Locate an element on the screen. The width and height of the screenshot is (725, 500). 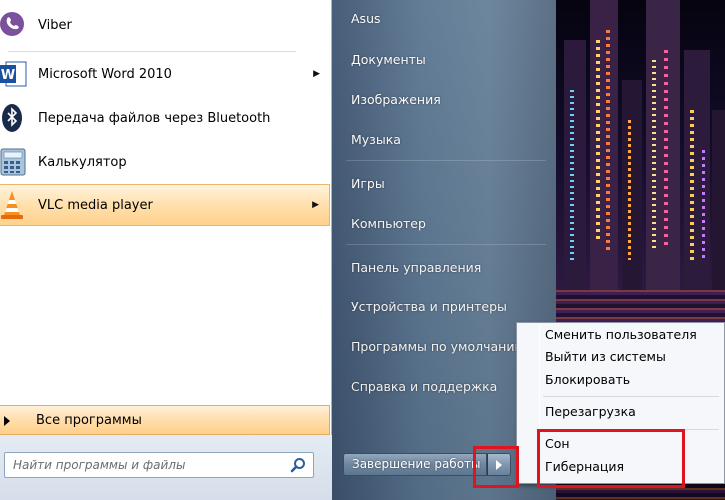
program-label: Калькулятор is located at coordinates (82, 162).